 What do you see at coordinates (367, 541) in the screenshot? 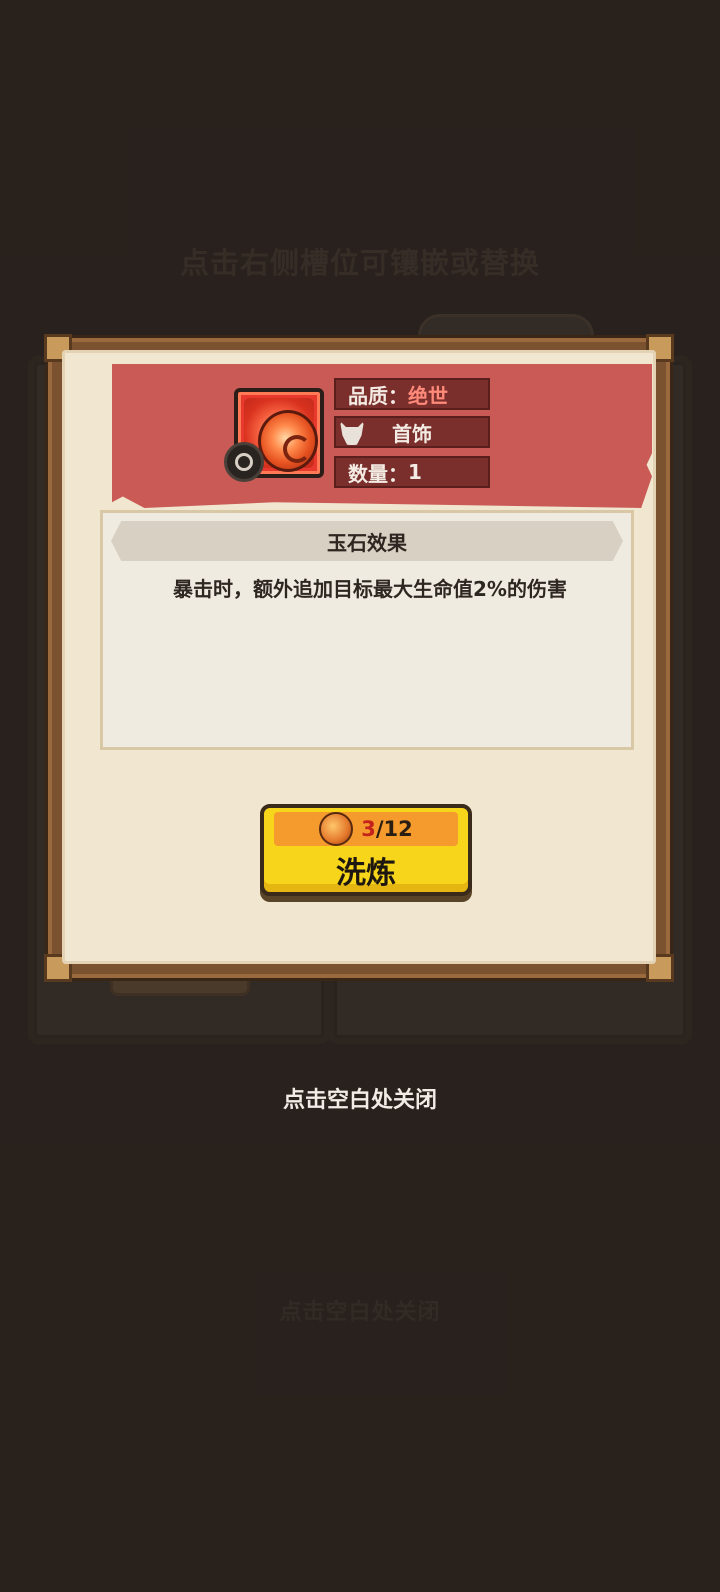
I see `effect-title: 玉石效果` at bounding box center [367, 541].